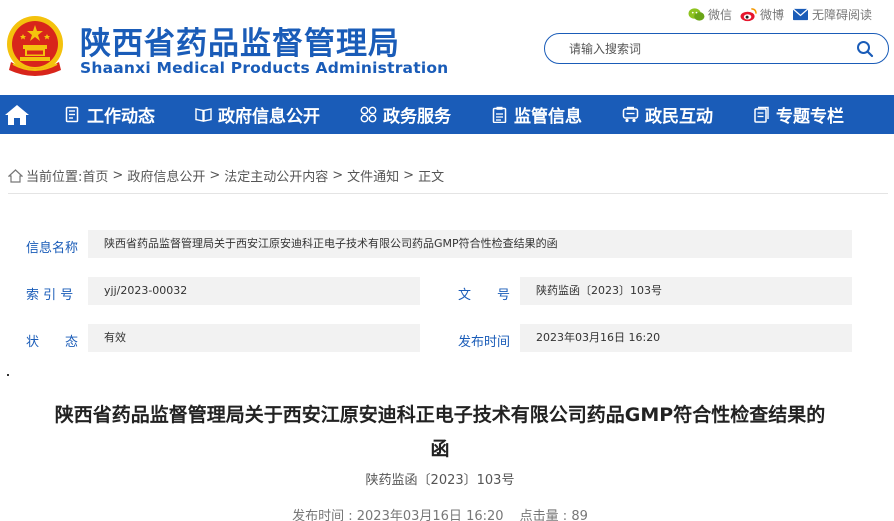 The image size is (894, 521). I want to click on home-icon, so click(17, 114).